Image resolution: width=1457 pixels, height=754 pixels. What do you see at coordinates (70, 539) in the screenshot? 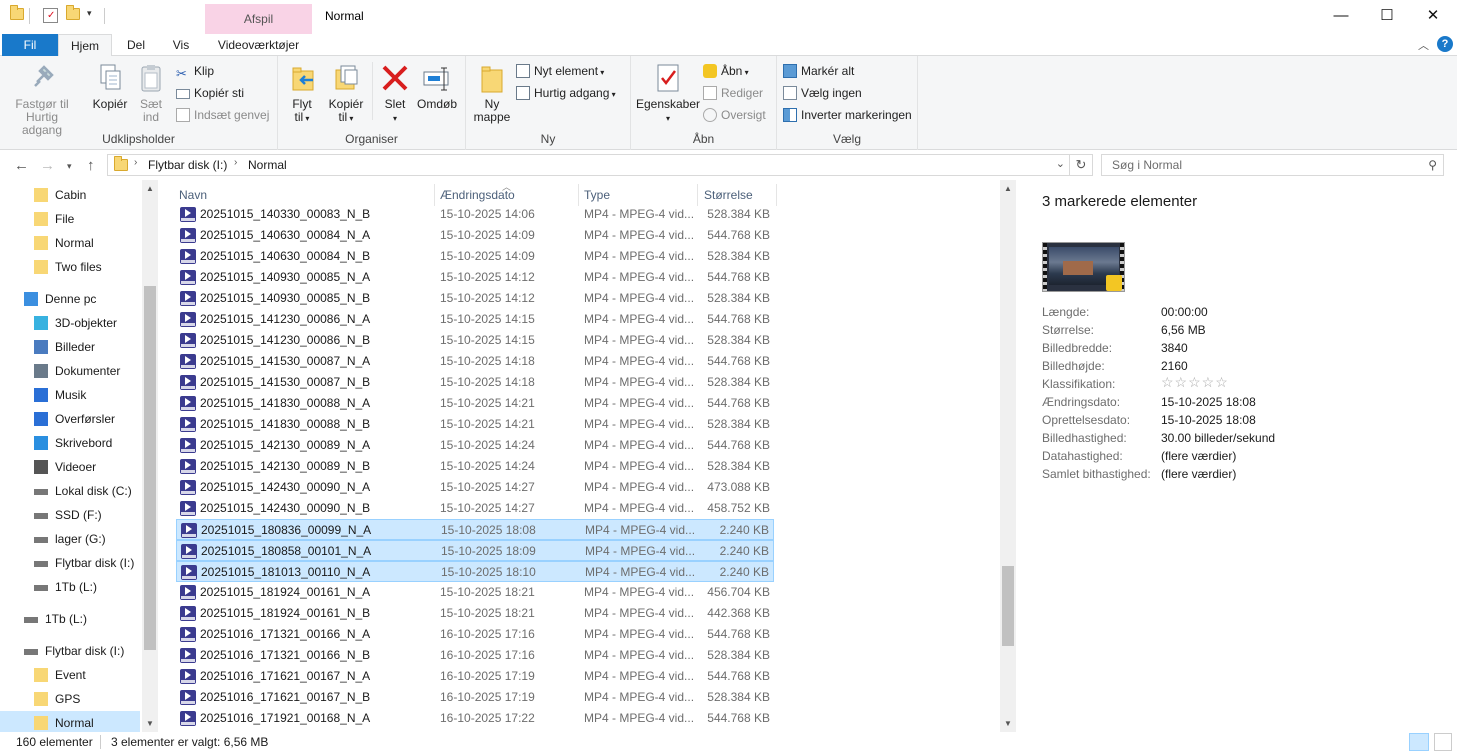
I see `nav-item: lager (G:)` at bounding box center [70, 539].